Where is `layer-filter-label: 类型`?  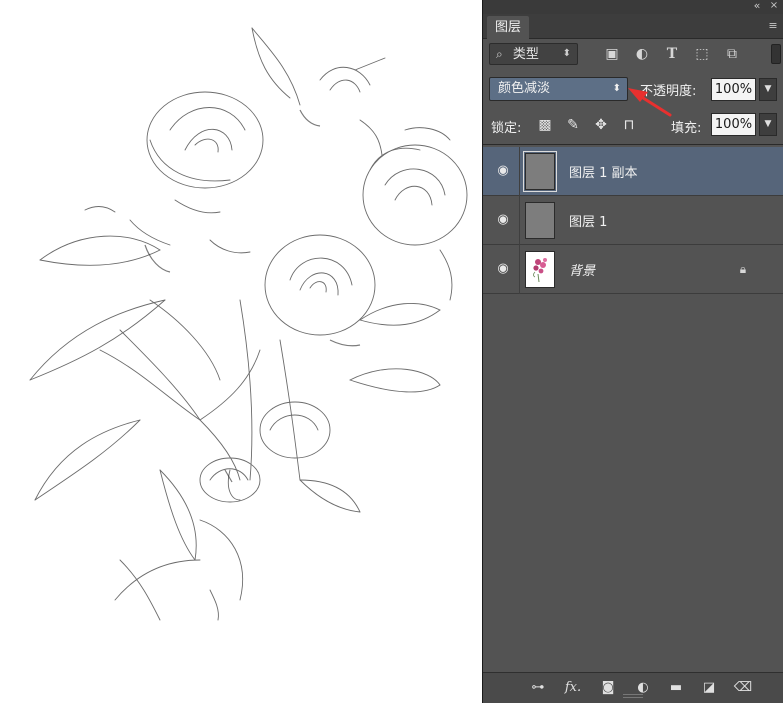
layer-filter-label: 类型 is located at coordinates (525, 54).